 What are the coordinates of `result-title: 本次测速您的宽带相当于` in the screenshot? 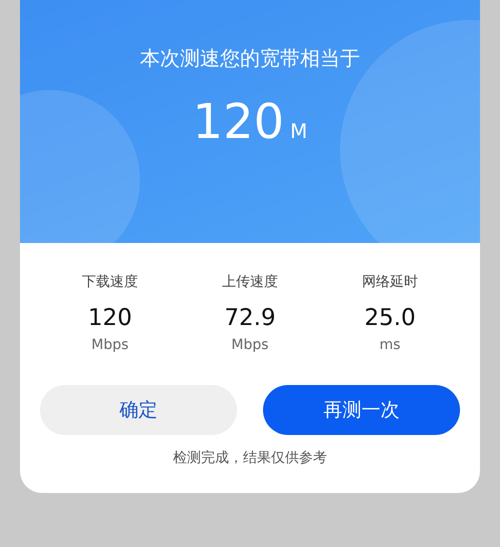 It's located at (250, 58).